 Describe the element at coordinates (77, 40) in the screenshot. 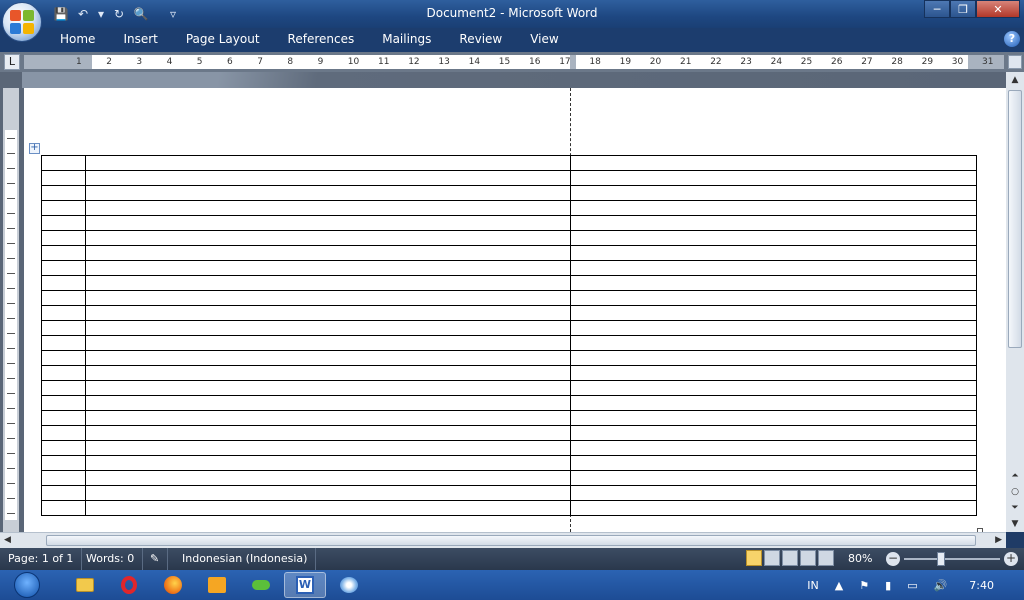

I see `tab-home: Home` at that location.